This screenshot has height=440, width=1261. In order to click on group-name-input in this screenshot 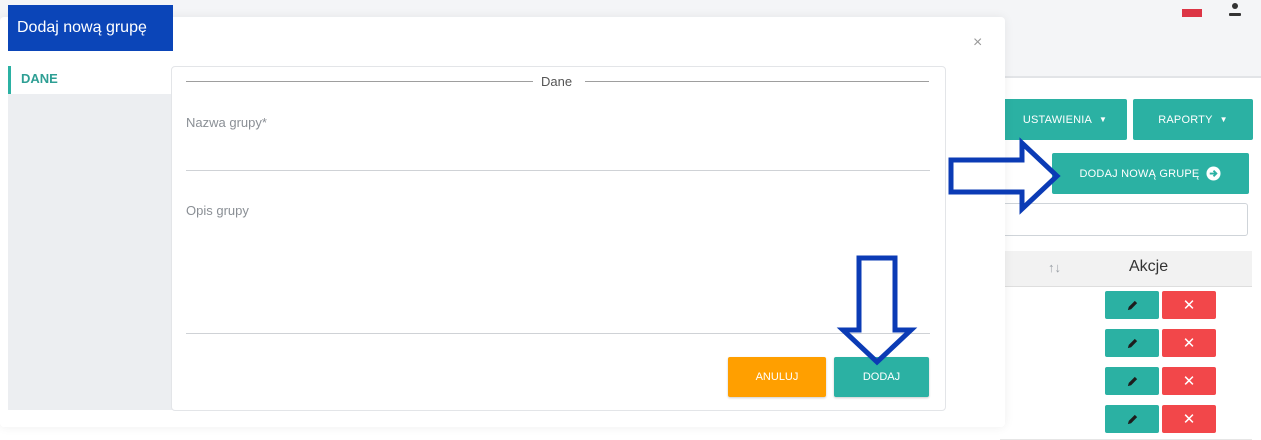, I will do `click(558, 153)`.